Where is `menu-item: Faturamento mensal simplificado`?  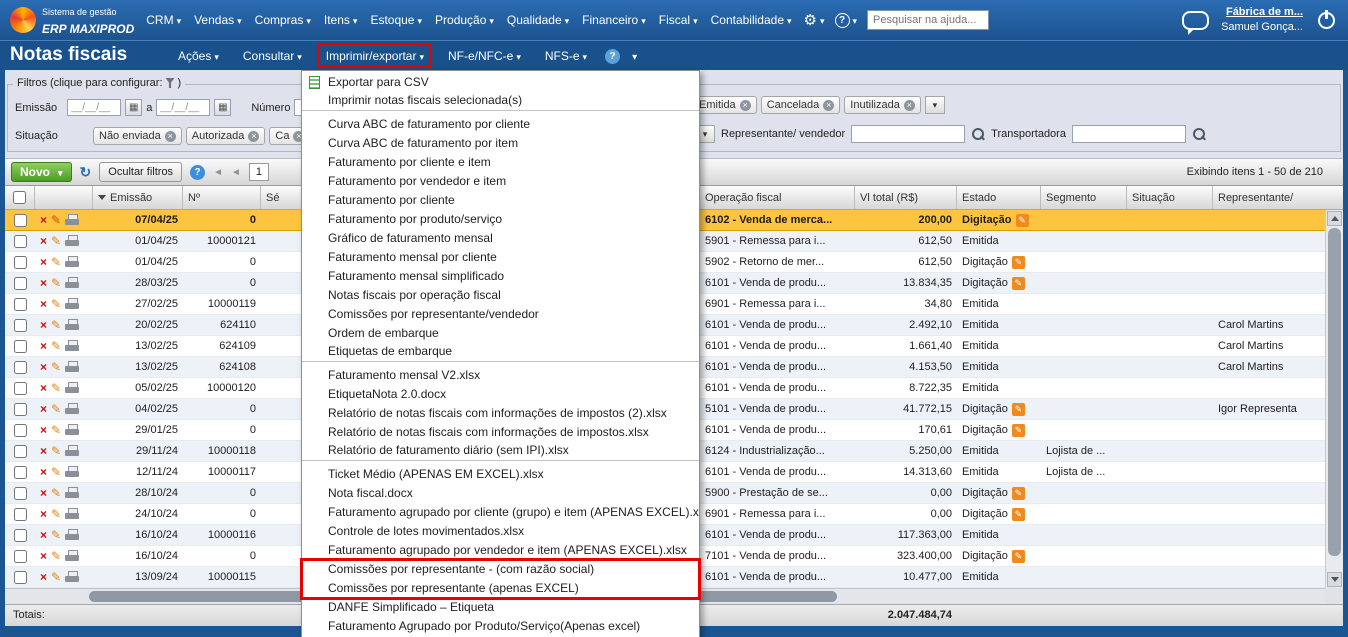
menu-item: Faturamento mensal simplificado is located at coordinates (500, 276).